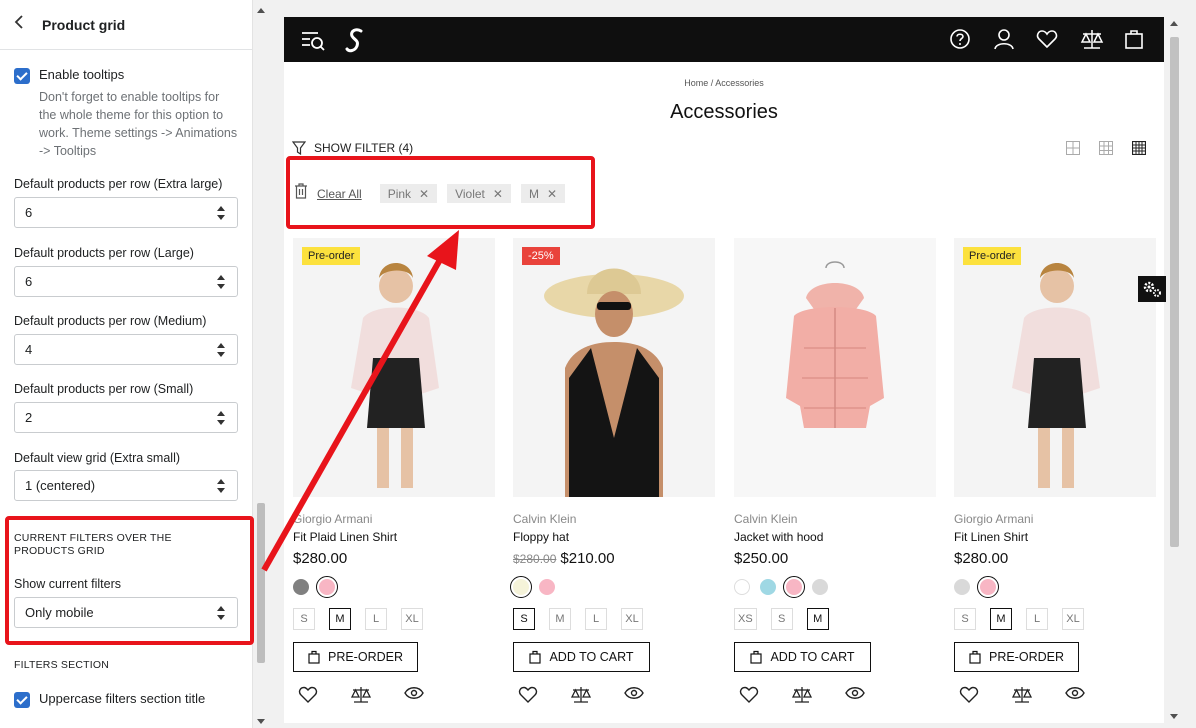  What do you see at coordinates (360, 401) in the screenshot?
I see `annotation-arrow` at bounding box center [360, 401].